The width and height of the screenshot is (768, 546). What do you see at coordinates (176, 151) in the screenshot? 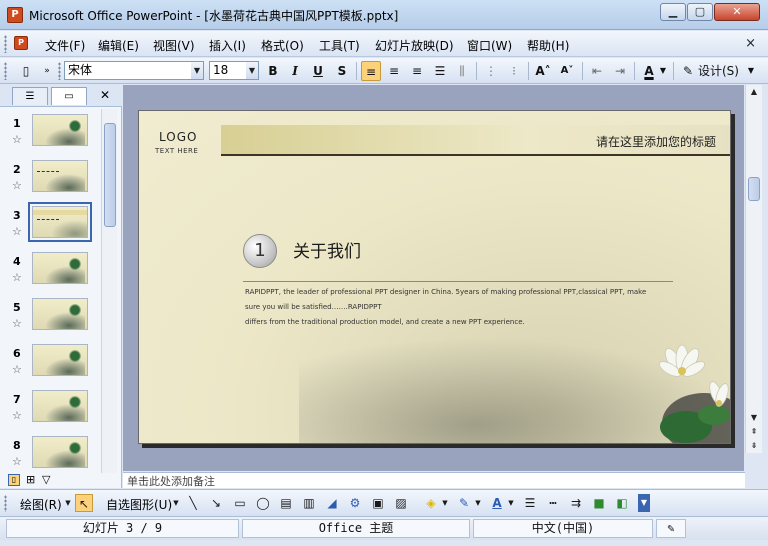
I see `logo-subtext: TEXT HERE` at bounding box center [176, 151].